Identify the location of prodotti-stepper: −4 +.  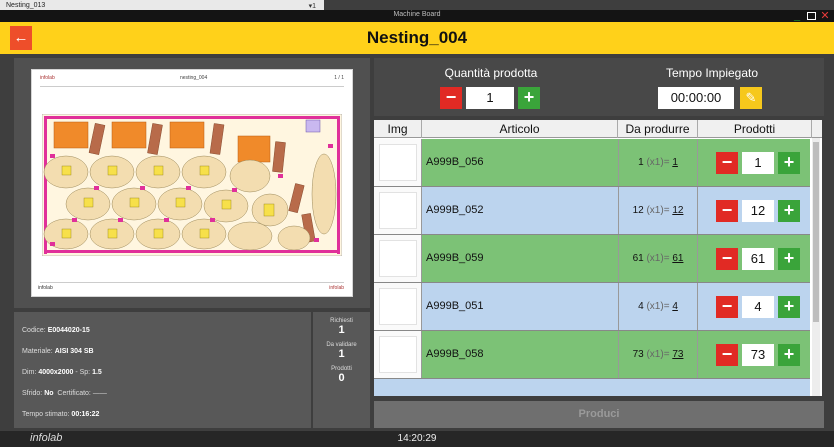
(762, 307).